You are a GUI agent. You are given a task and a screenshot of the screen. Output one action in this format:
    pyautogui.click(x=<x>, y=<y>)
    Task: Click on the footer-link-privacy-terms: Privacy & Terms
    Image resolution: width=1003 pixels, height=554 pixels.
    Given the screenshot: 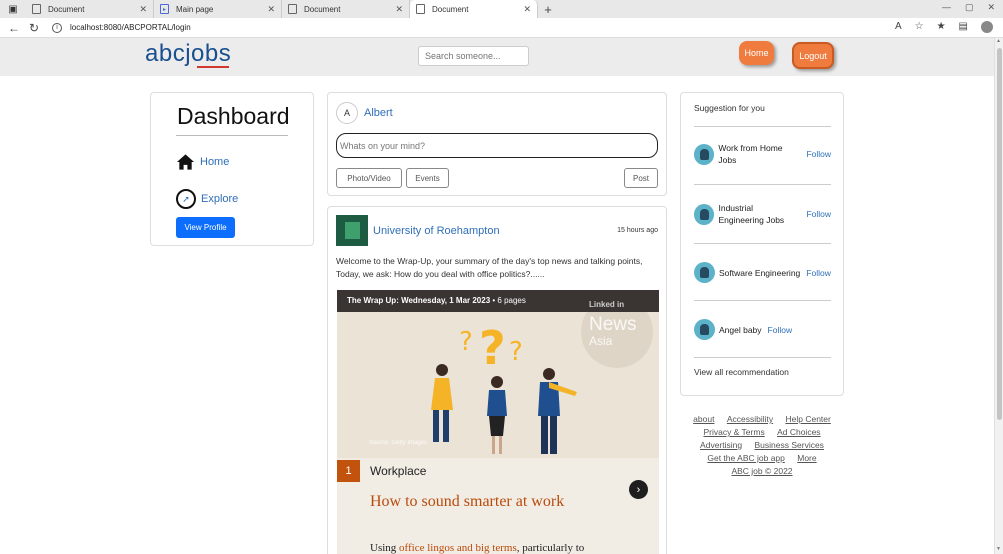 What is the action you would take?
    pyautogui.click(x=733, y=432)
    